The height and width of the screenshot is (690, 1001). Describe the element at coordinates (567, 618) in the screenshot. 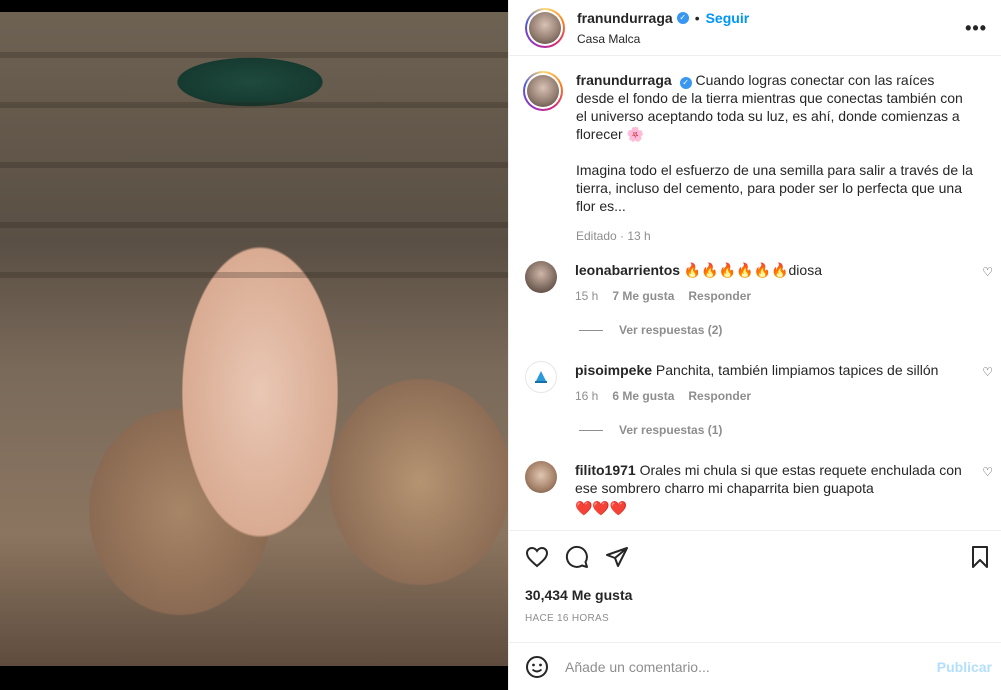

I see `posted-time: HACE 16 HORAS` at that location.